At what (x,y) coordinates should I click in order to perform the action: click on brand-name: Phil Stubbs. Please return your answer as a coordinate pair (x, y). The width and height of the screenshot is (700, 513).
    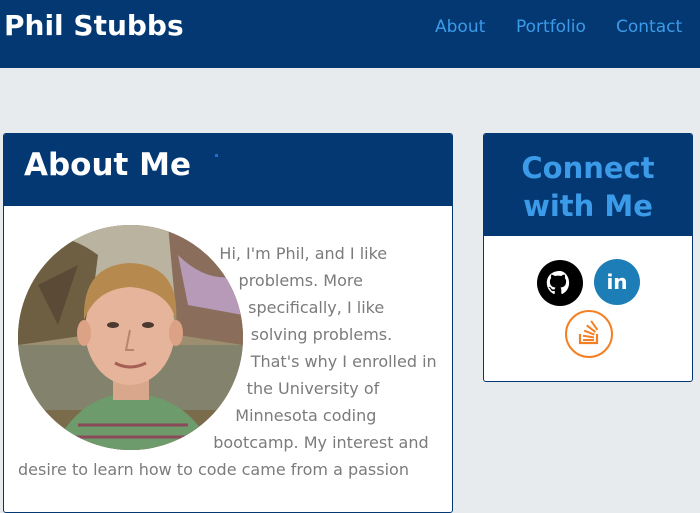
    Looking at the image, I should click on (94, 25).